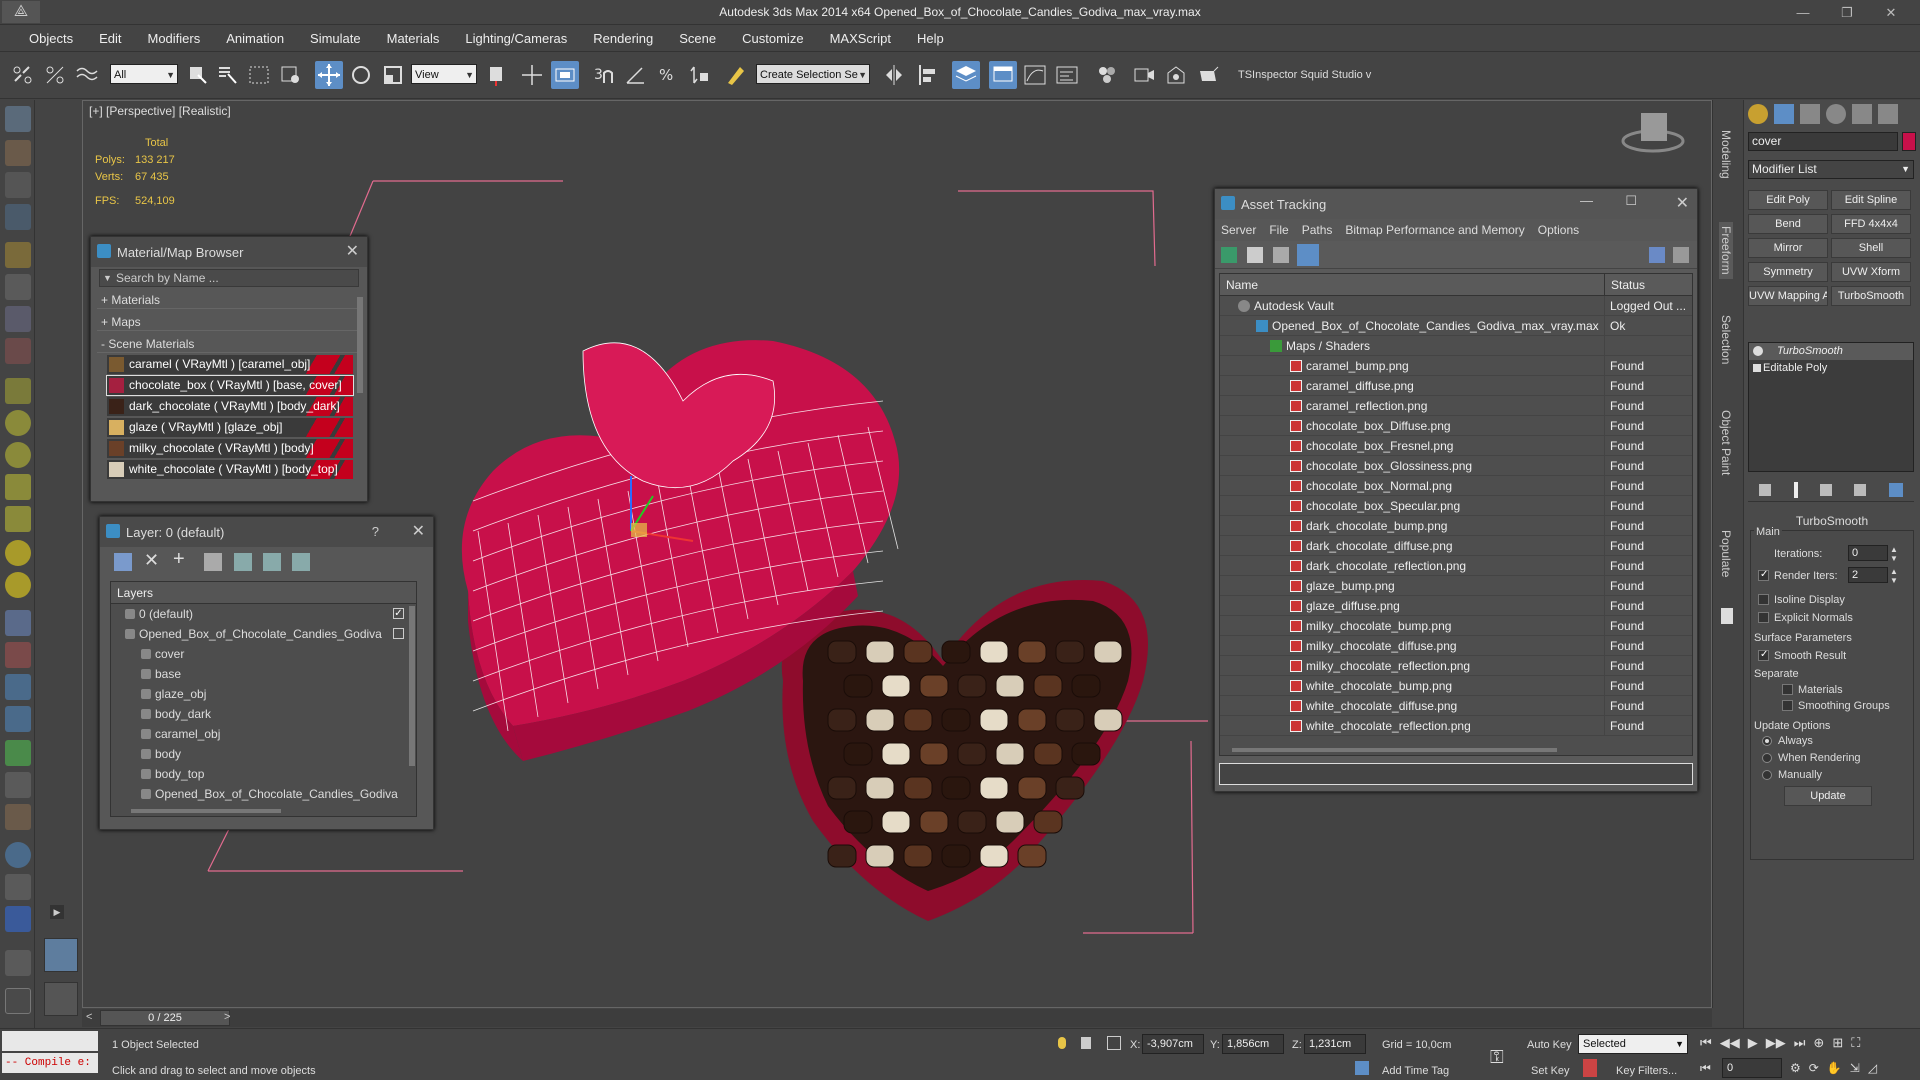 This screenshot has width=1920, height=1080. Describe the element at coordinates (18, 919) in the screenshot. I see `script-icon` at that location.